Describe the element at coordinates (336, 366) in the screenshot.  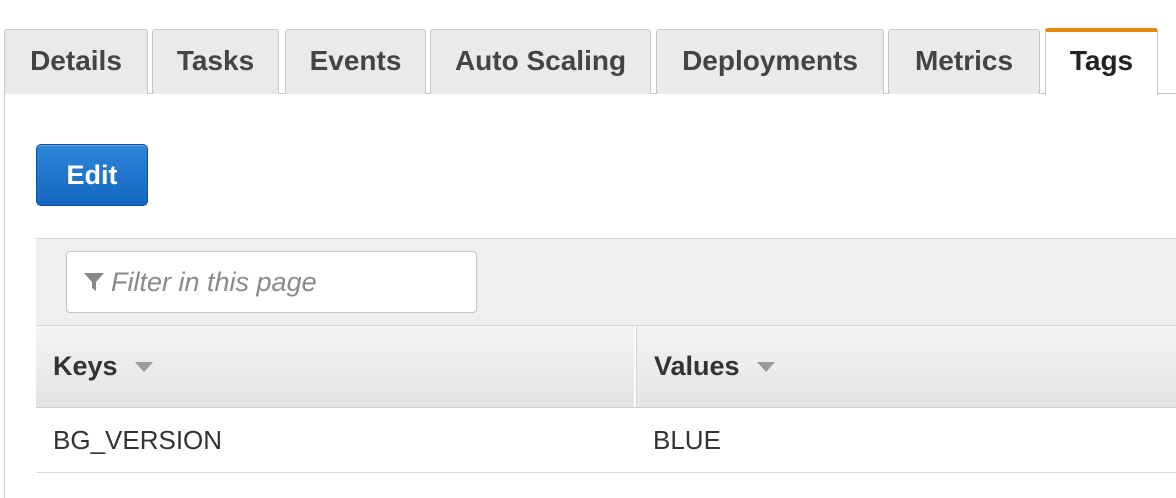
I see `column-header-keys: Keys` at that location.